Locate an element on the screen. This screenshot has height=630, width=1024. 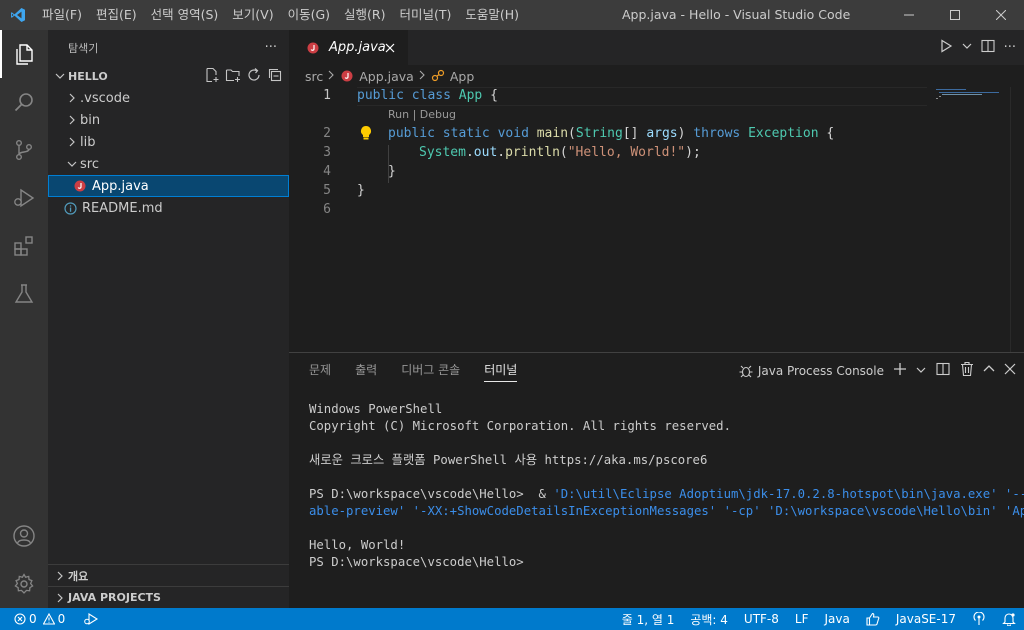
tree-item-src: src is located at coordinates (168, 164).